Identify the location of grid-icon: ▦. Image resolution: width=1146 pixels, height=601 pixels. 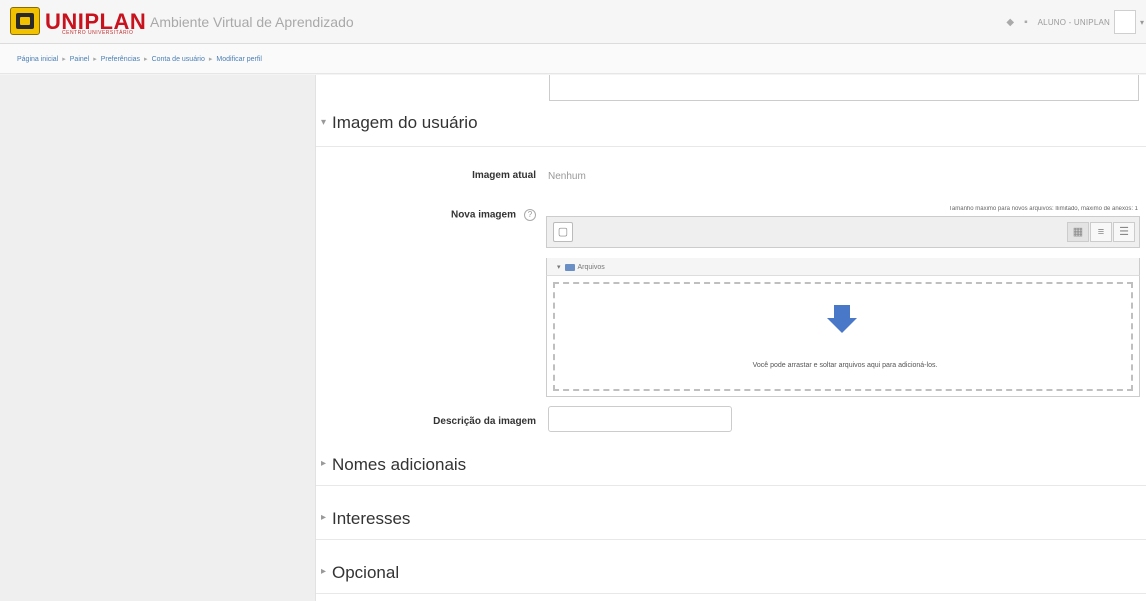
(1078, 232).